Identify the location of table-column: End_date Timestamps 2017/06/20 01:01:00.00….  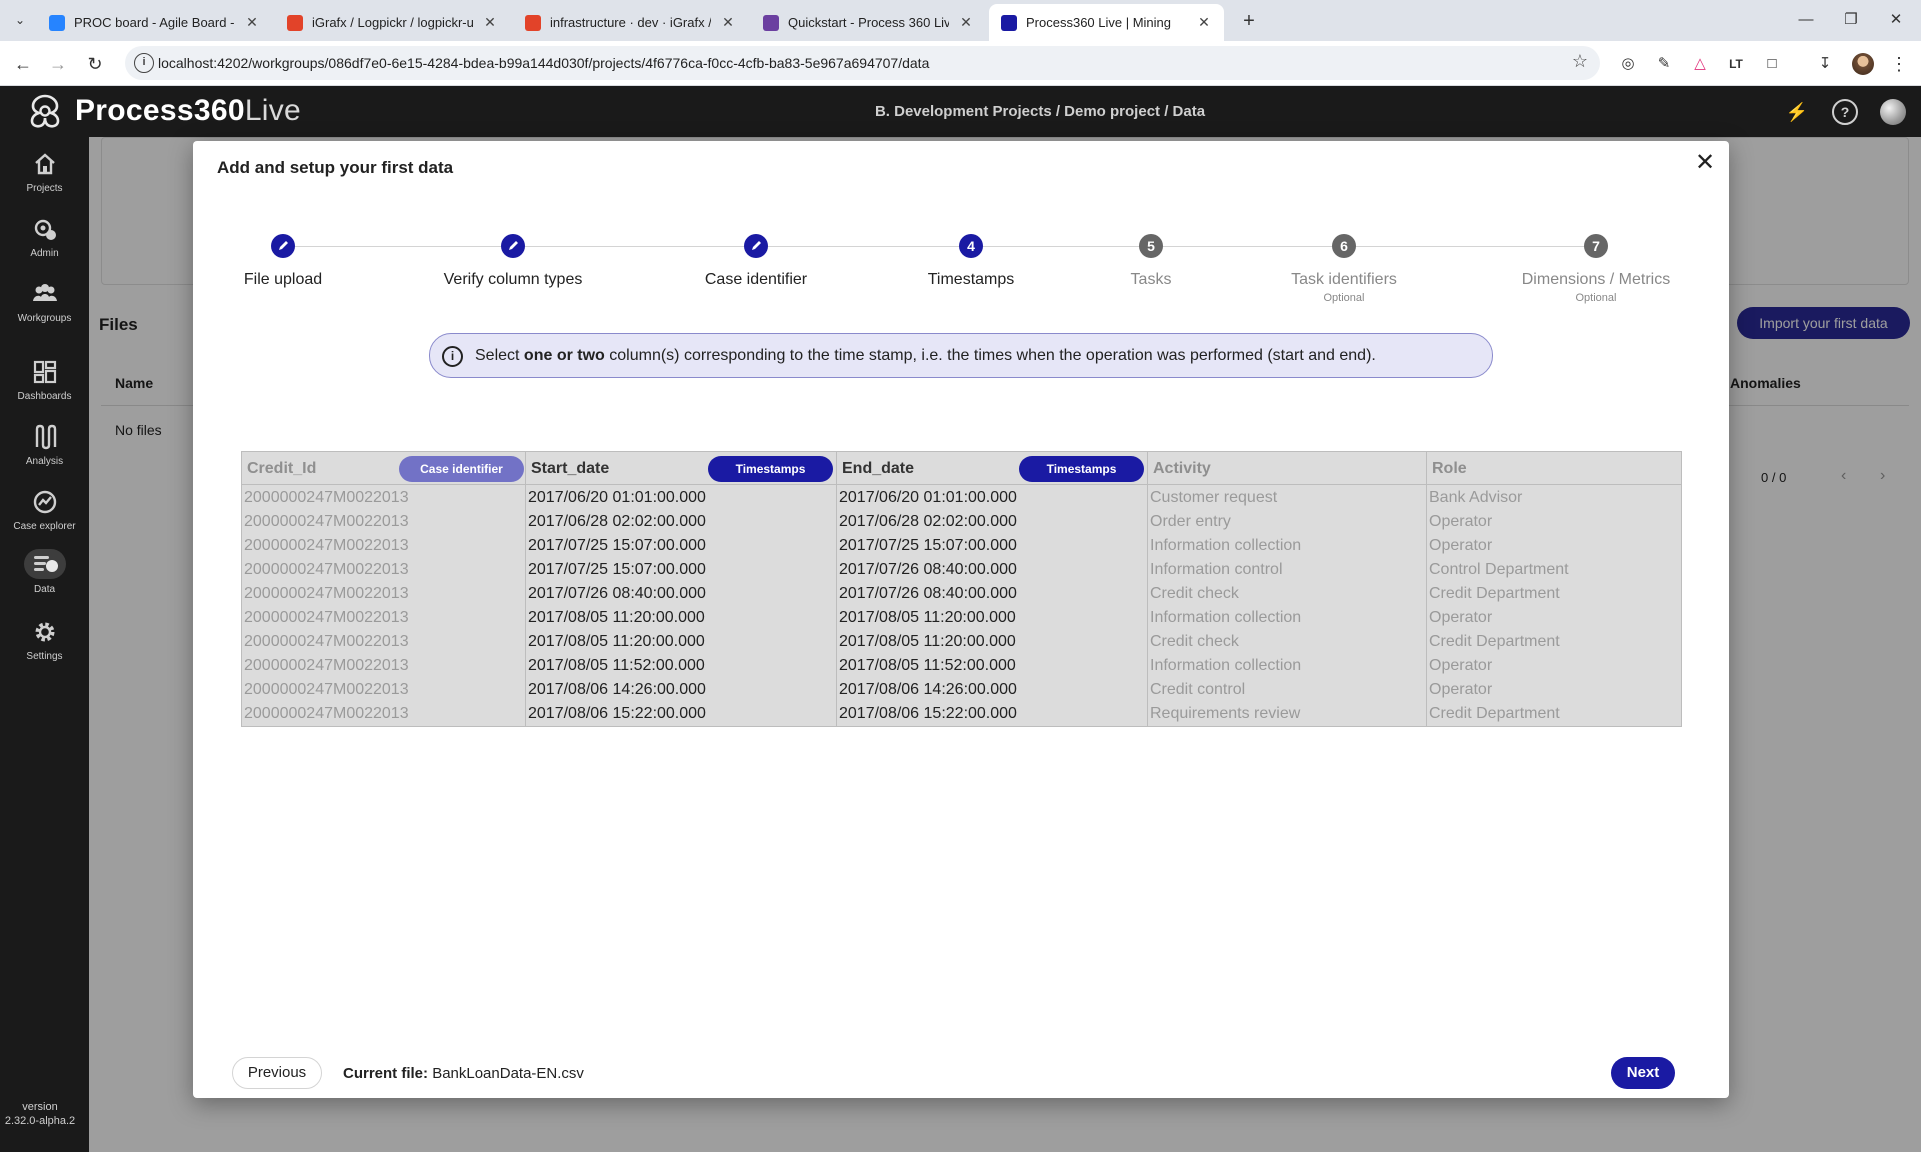
(992, 589).